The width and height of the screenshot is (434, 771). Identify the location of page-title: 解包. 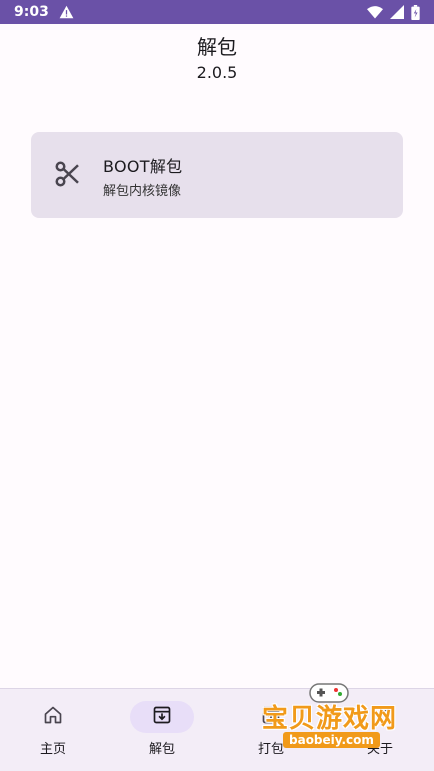
(217, 47).